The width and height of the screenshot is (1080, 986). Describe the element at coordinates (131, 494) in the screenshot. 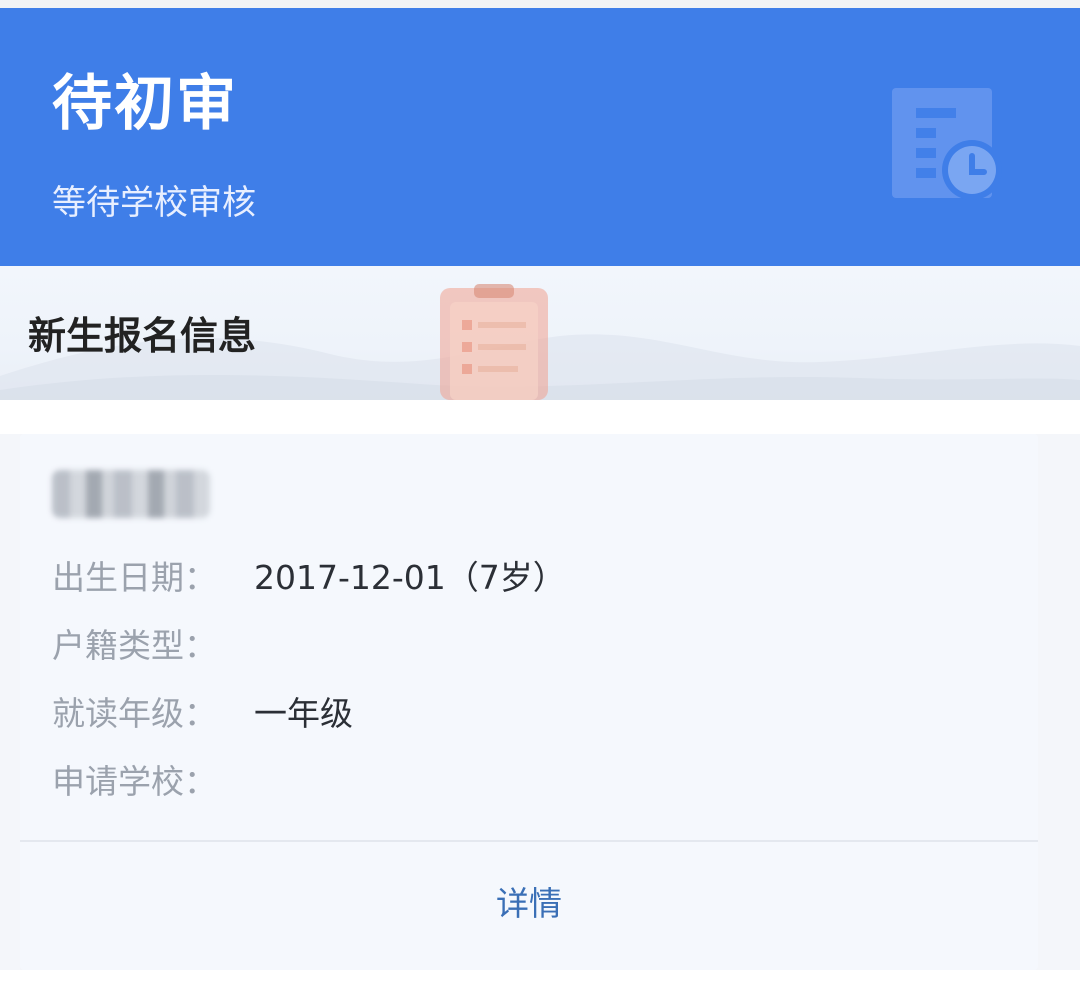

I see `student-name-redacted` at that location.